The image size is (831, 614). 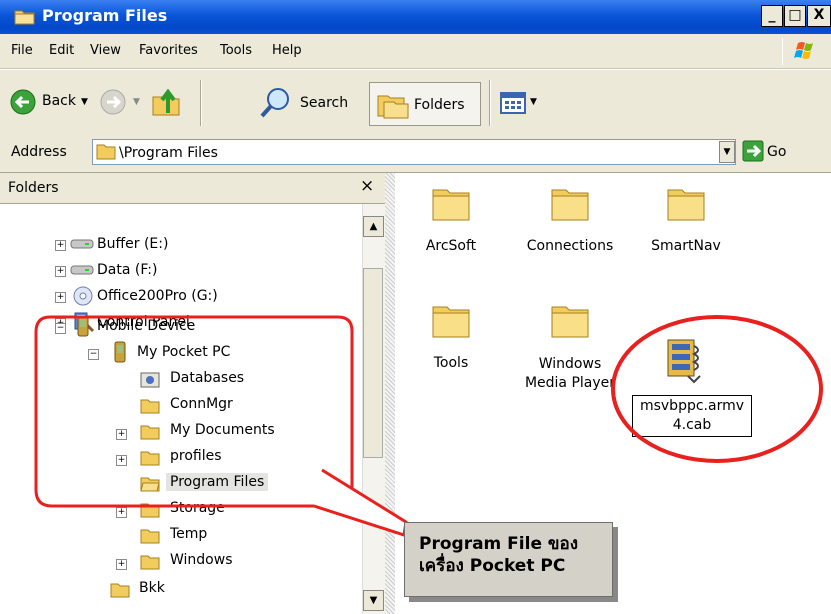 What do you see at coordinates (439, 105) in the screenshot?
I see `folders-button: Folders` at bounding box center [439, 105].